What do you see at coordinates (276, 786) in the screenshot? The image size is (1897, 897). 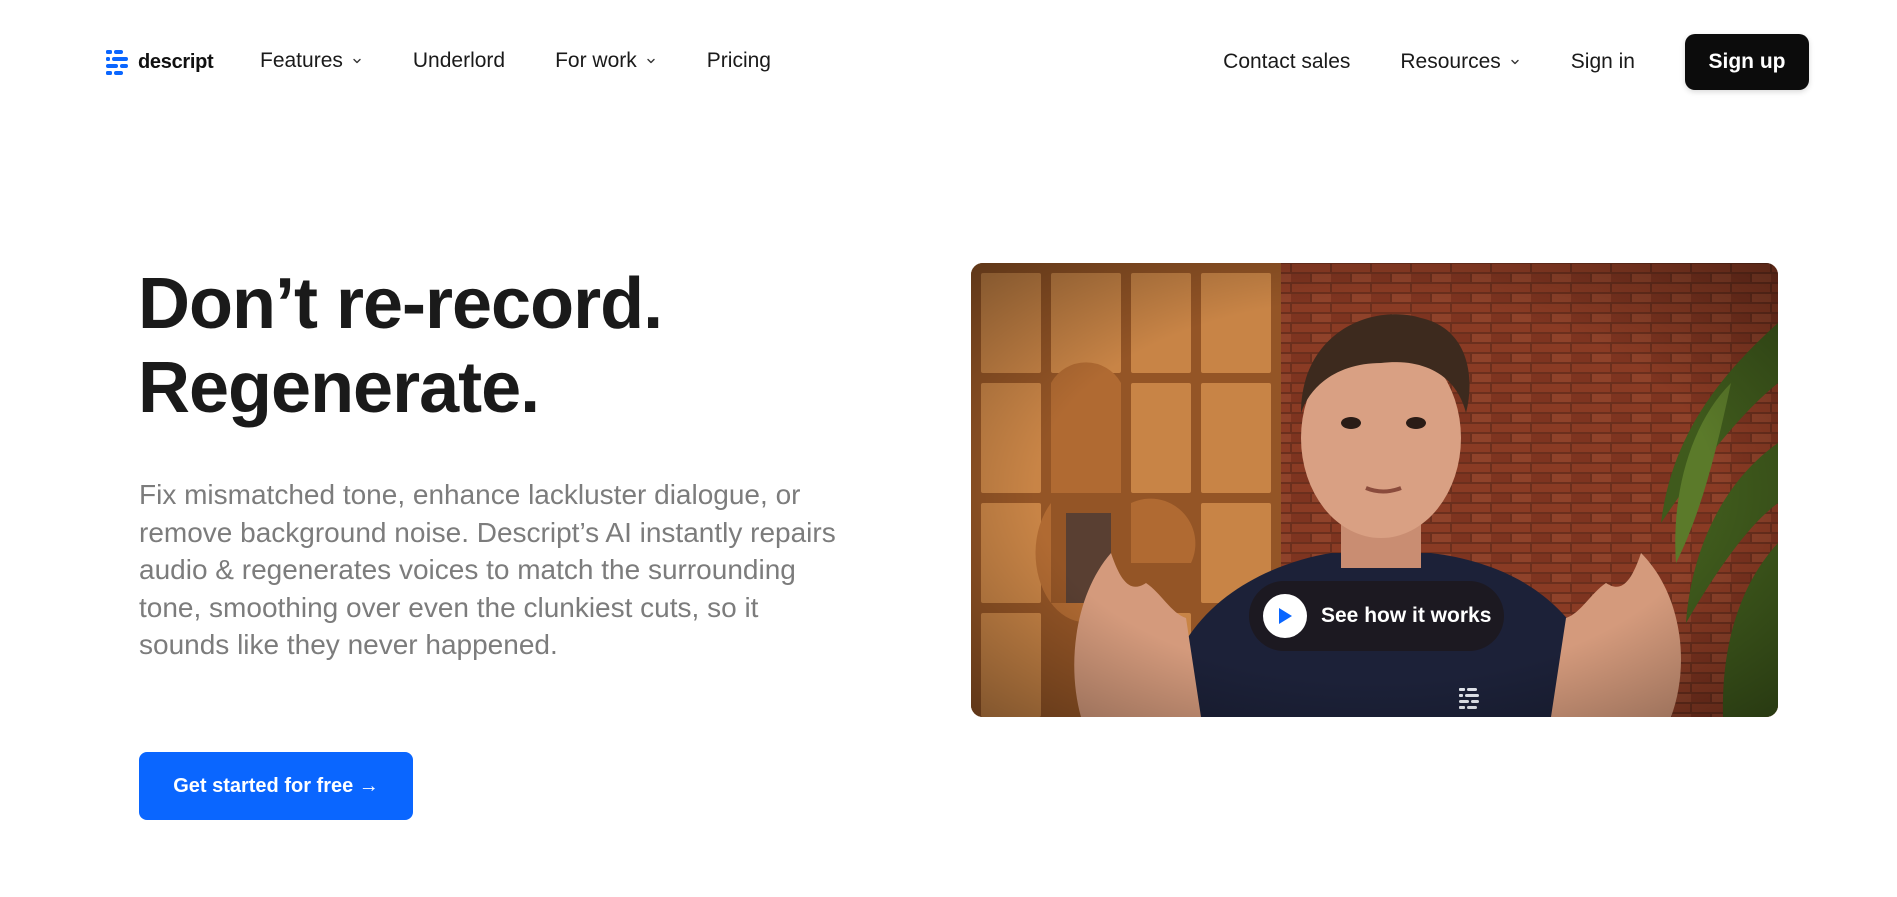 I see `get-started-button: Get started for free →` at bounding box center [276, 786].